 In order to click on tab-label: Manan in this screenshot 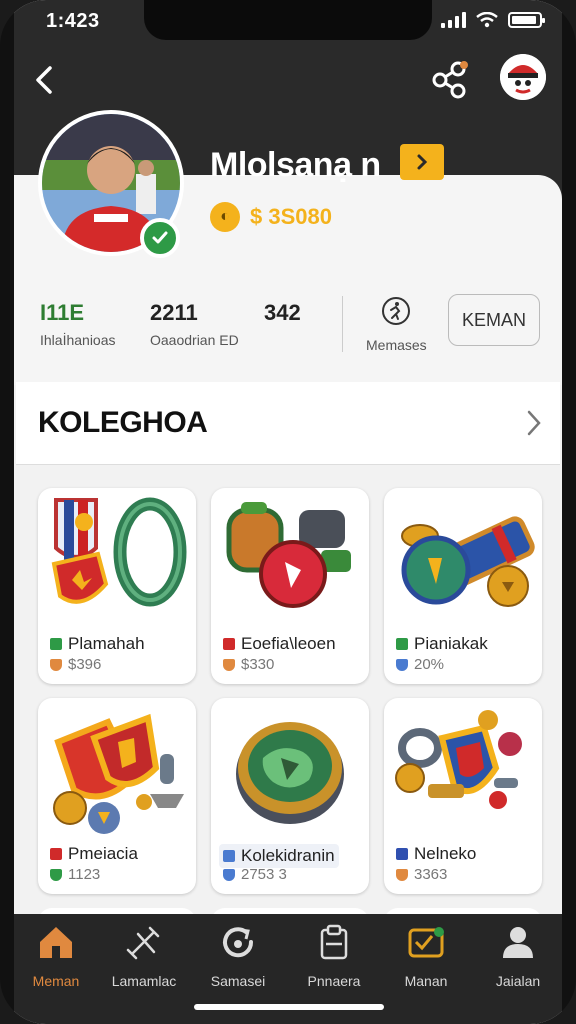, I will do `click(426, 981)`.